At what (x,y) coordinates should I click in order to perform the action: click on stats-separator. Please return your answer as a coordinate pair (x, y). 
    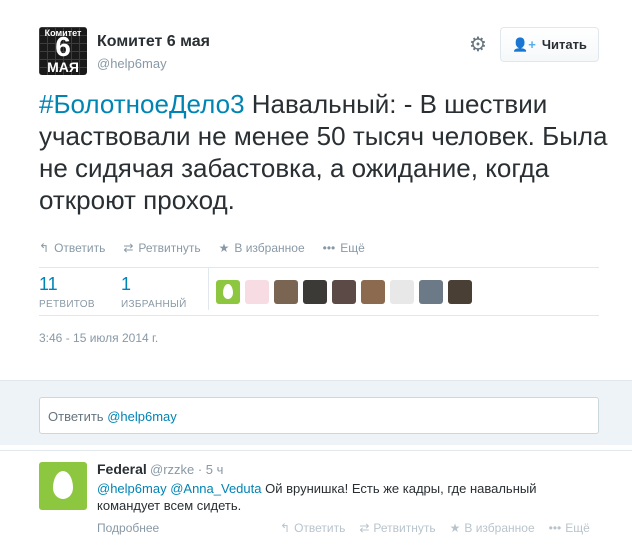
    Looking at the image, I should click on (208, 289).